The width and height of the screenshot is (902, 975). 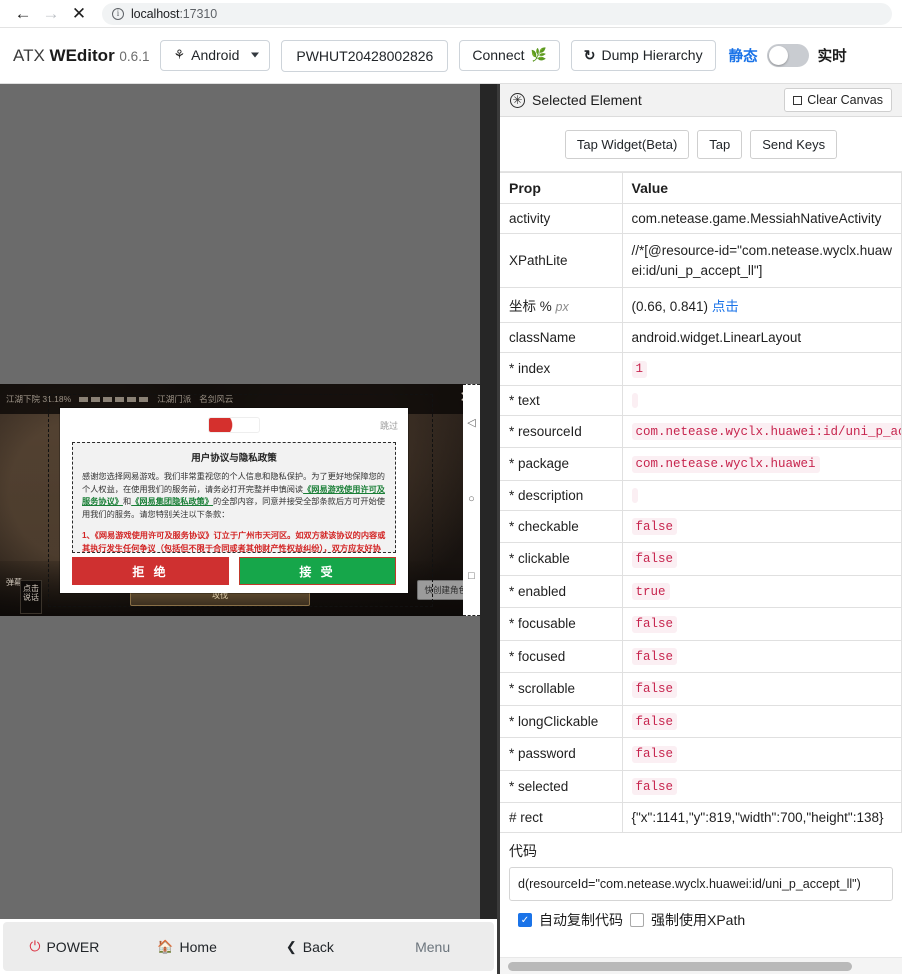 What do you see at coordinates (798, 100) in the screenshot?
I see `square-icon` at bounding box center [798, 100].